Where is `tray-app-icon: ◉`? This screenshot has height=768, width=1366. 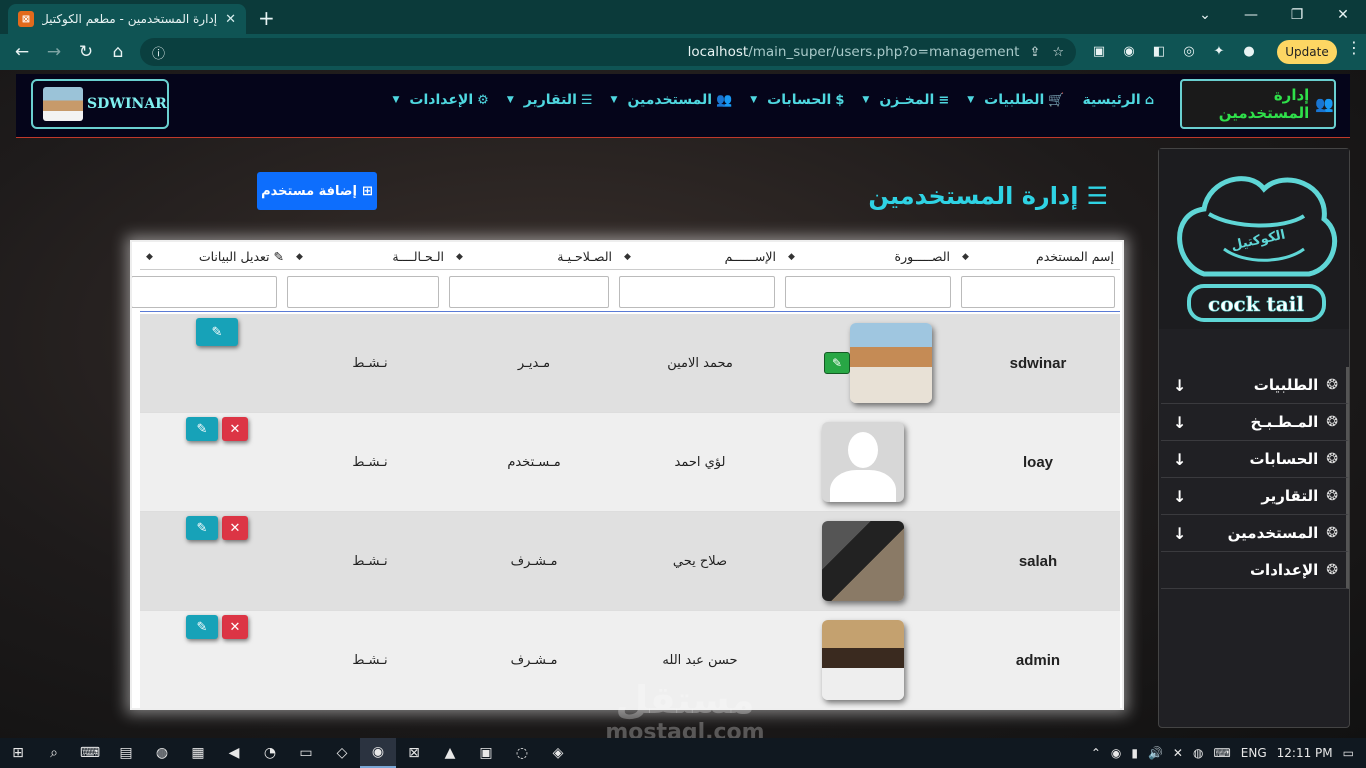
tray-app-icon: ◉ is located at coordinates (1116, 753).